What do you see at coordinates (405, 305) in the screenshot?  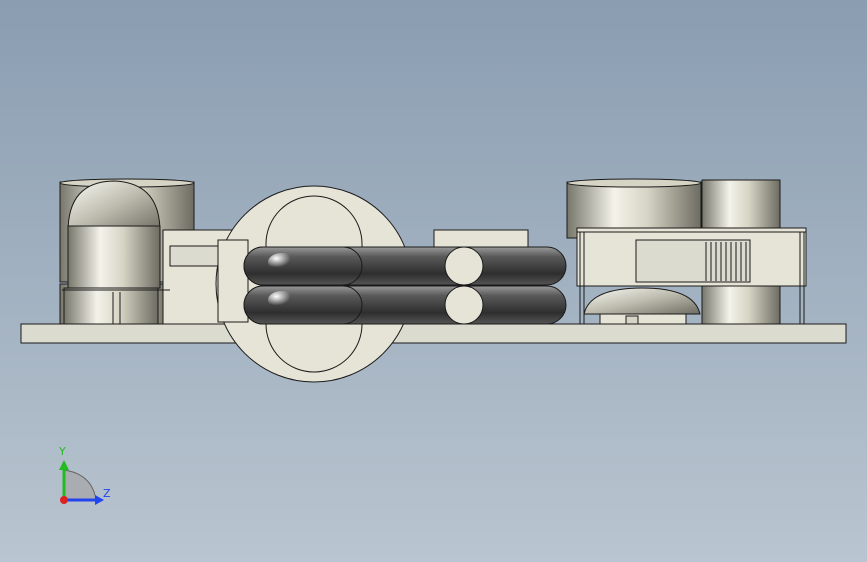 I see `winding-tube-bottom` at bounding box center [405, 305].